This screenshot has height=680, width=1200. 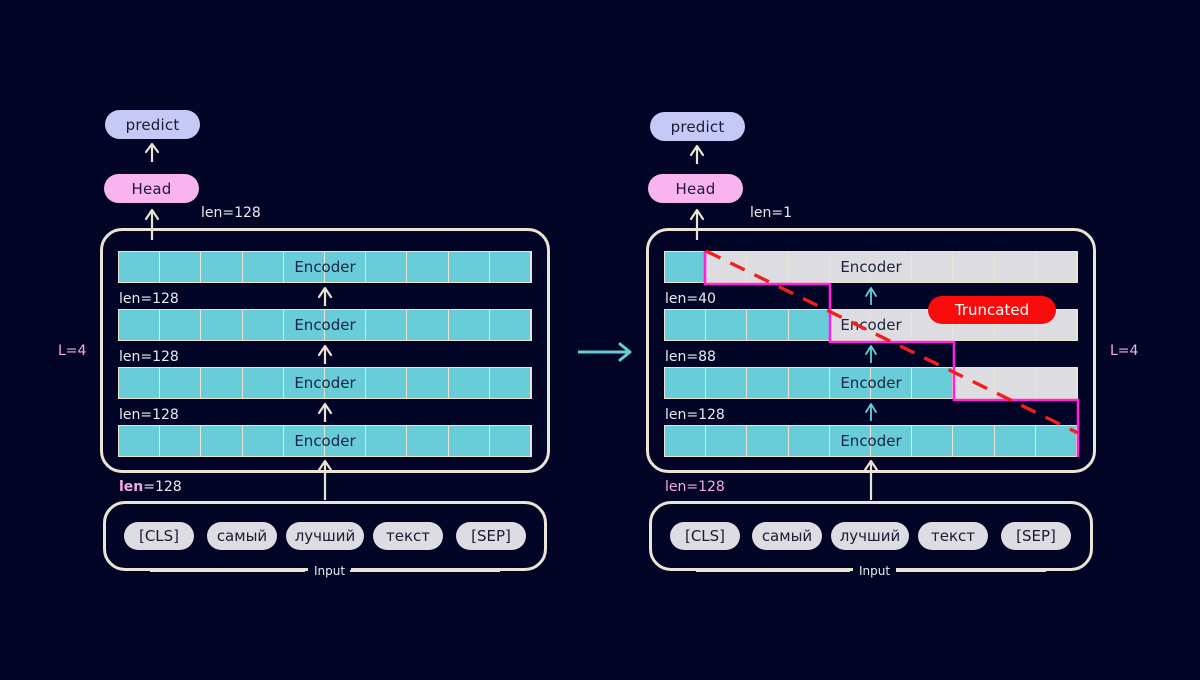 I want to click on left-predict-pill: predict, so click(x=152, y=124).